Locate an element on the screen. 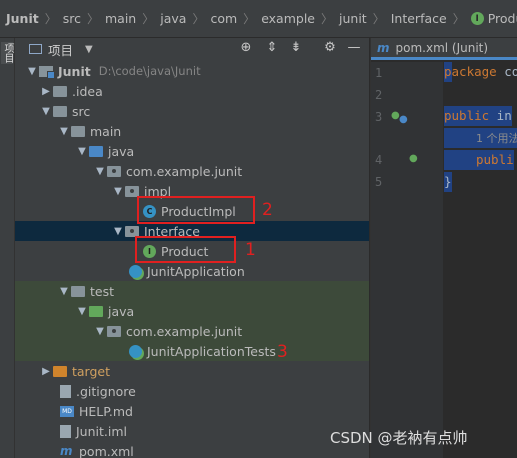 The width and height of the screenshot is (517, 458). tree-row-help-md: MD HELP.md is located at coordinates (192, 411).